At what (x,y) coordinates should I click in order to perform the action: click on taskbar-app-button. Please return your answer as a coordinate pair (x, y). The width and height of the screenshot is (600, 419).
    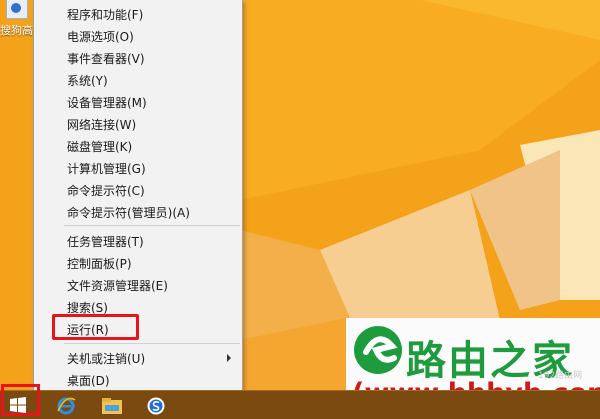
    Looking at the image, I should click on (157, 405).